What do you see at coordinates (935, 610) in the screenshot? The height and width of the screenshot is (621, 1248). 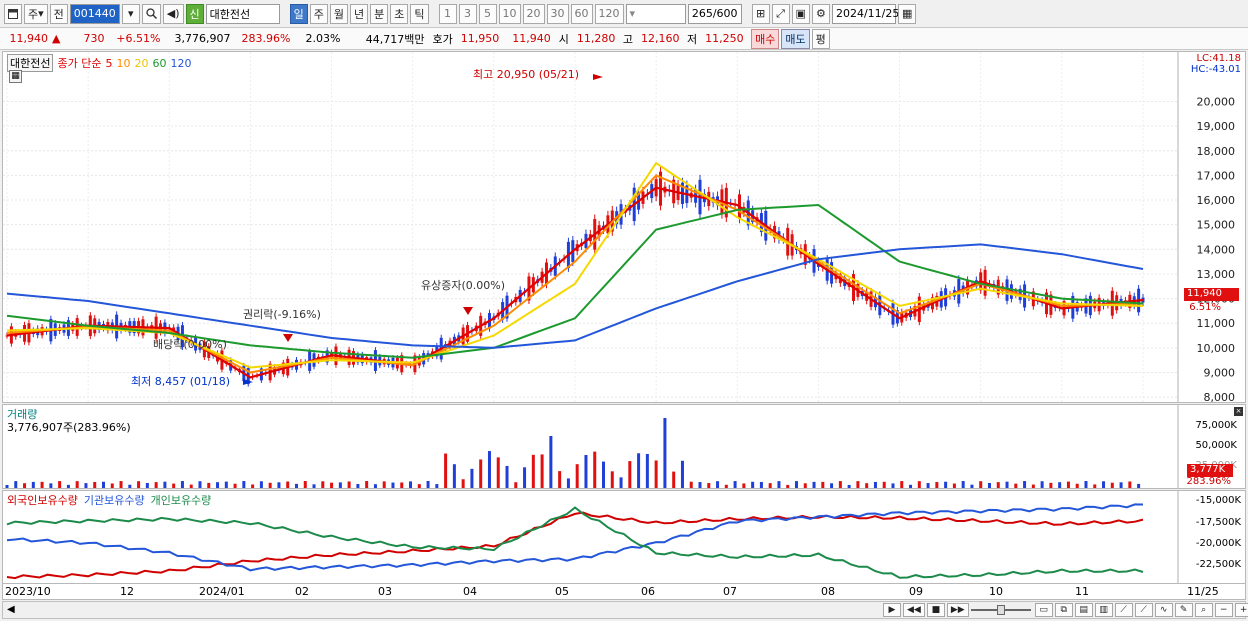 I see `stop-icon: ■` at bounding box center [935, 610].